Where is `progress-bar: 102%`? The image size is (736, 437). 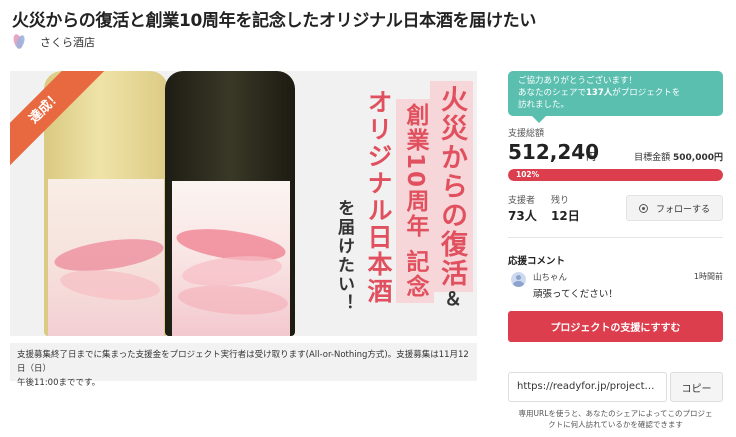 progress-bar: 102% is located at coordinates (615, 175).